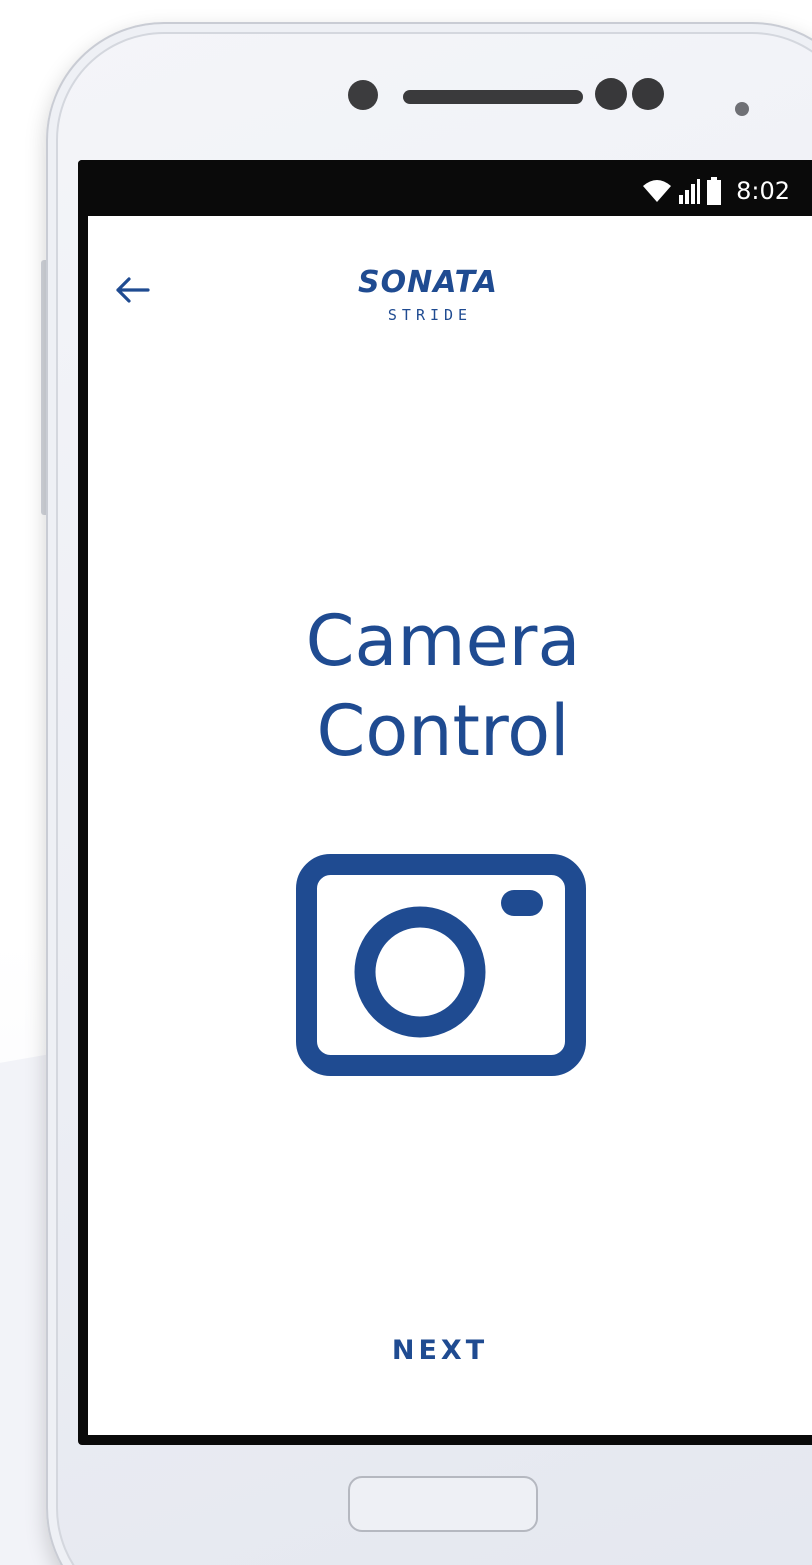 The width and height of the screenshot is (812, 1565). I want to click on front-sensor, so click(363, 95).